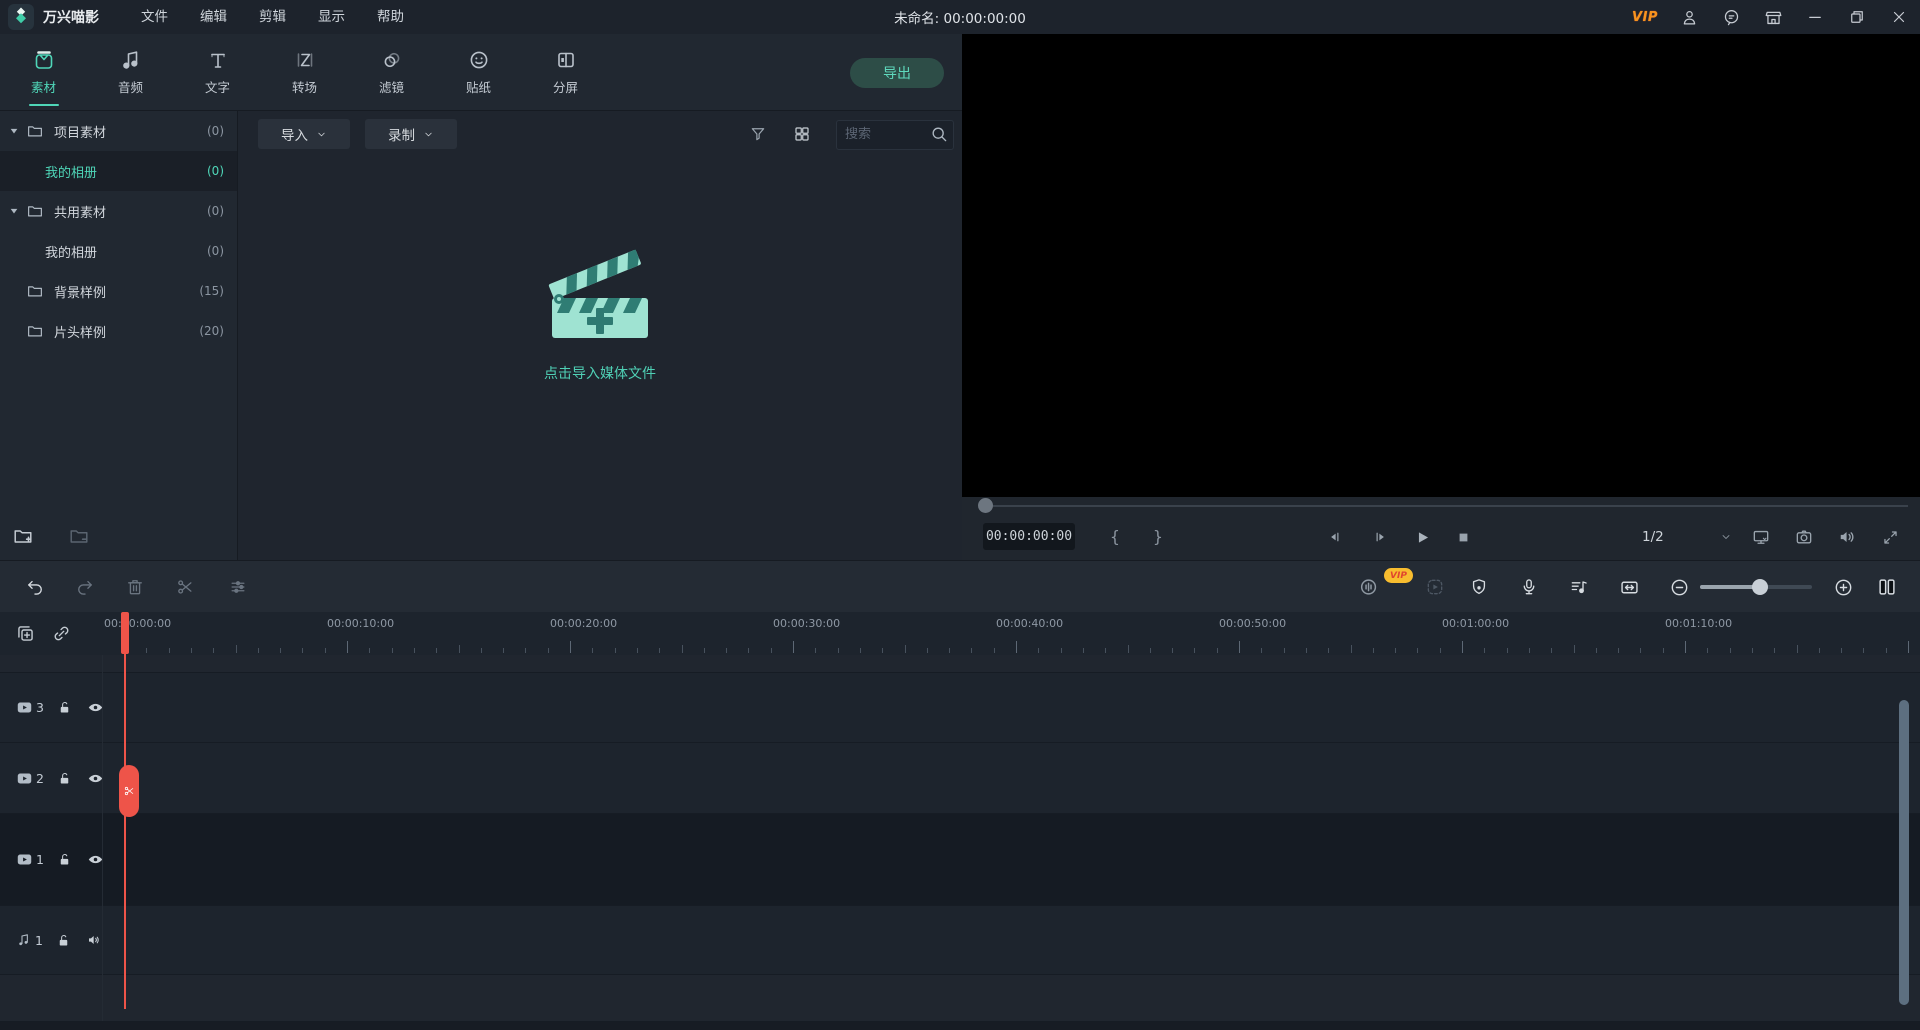 Image resolution: width=1920 pixels, height=1030 pixels. What do you see at coordinates (960, 940) in the screenshot?
I see `audio-track-1: 1` at bounding box center [960, 940].